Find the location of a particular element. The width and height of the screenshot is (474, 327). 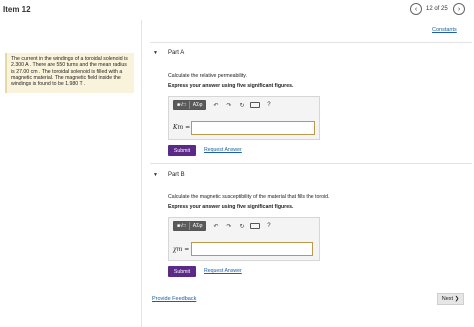

part-a-question: Calculate the relative permeability. is located at coordinates (207, 76).